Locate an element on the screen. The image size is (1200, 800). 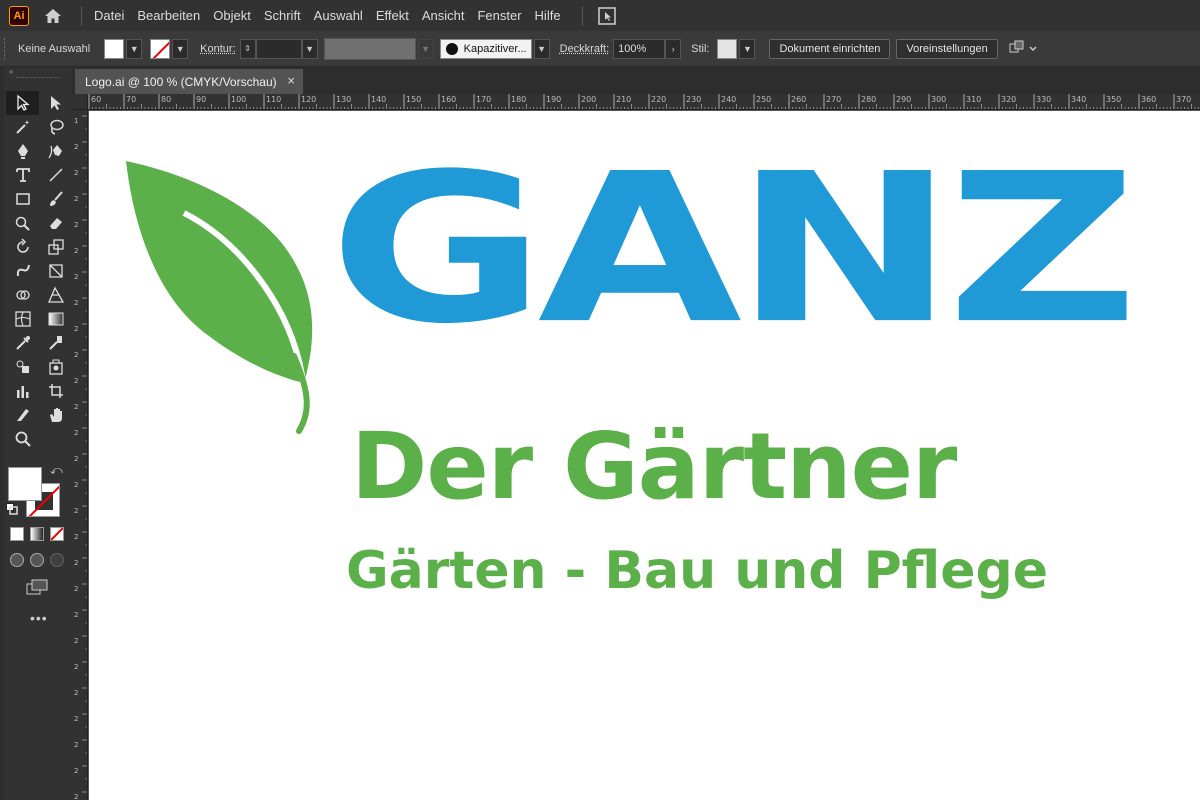
menu-ansicht: Ansicht is located at coordinates (443, 15).